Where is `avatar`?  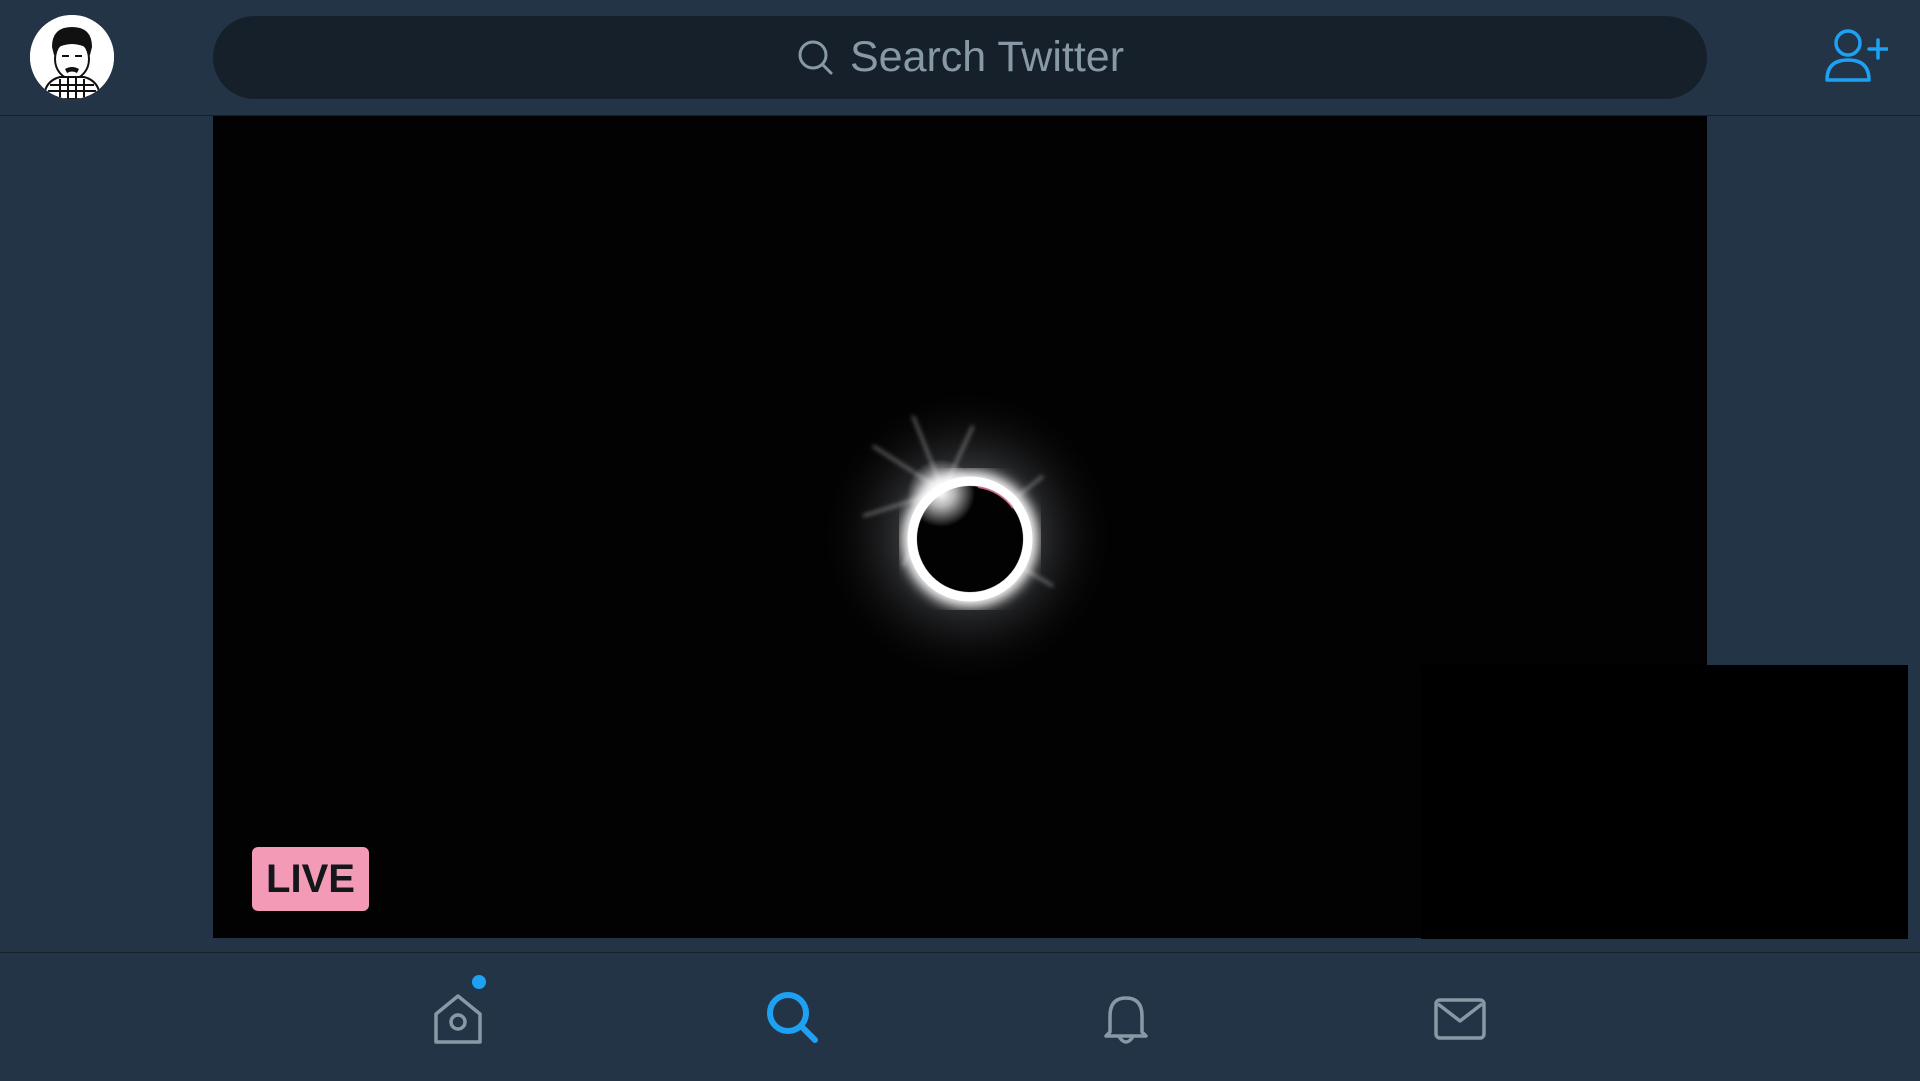
avatar is located at coordinates (72, 57).